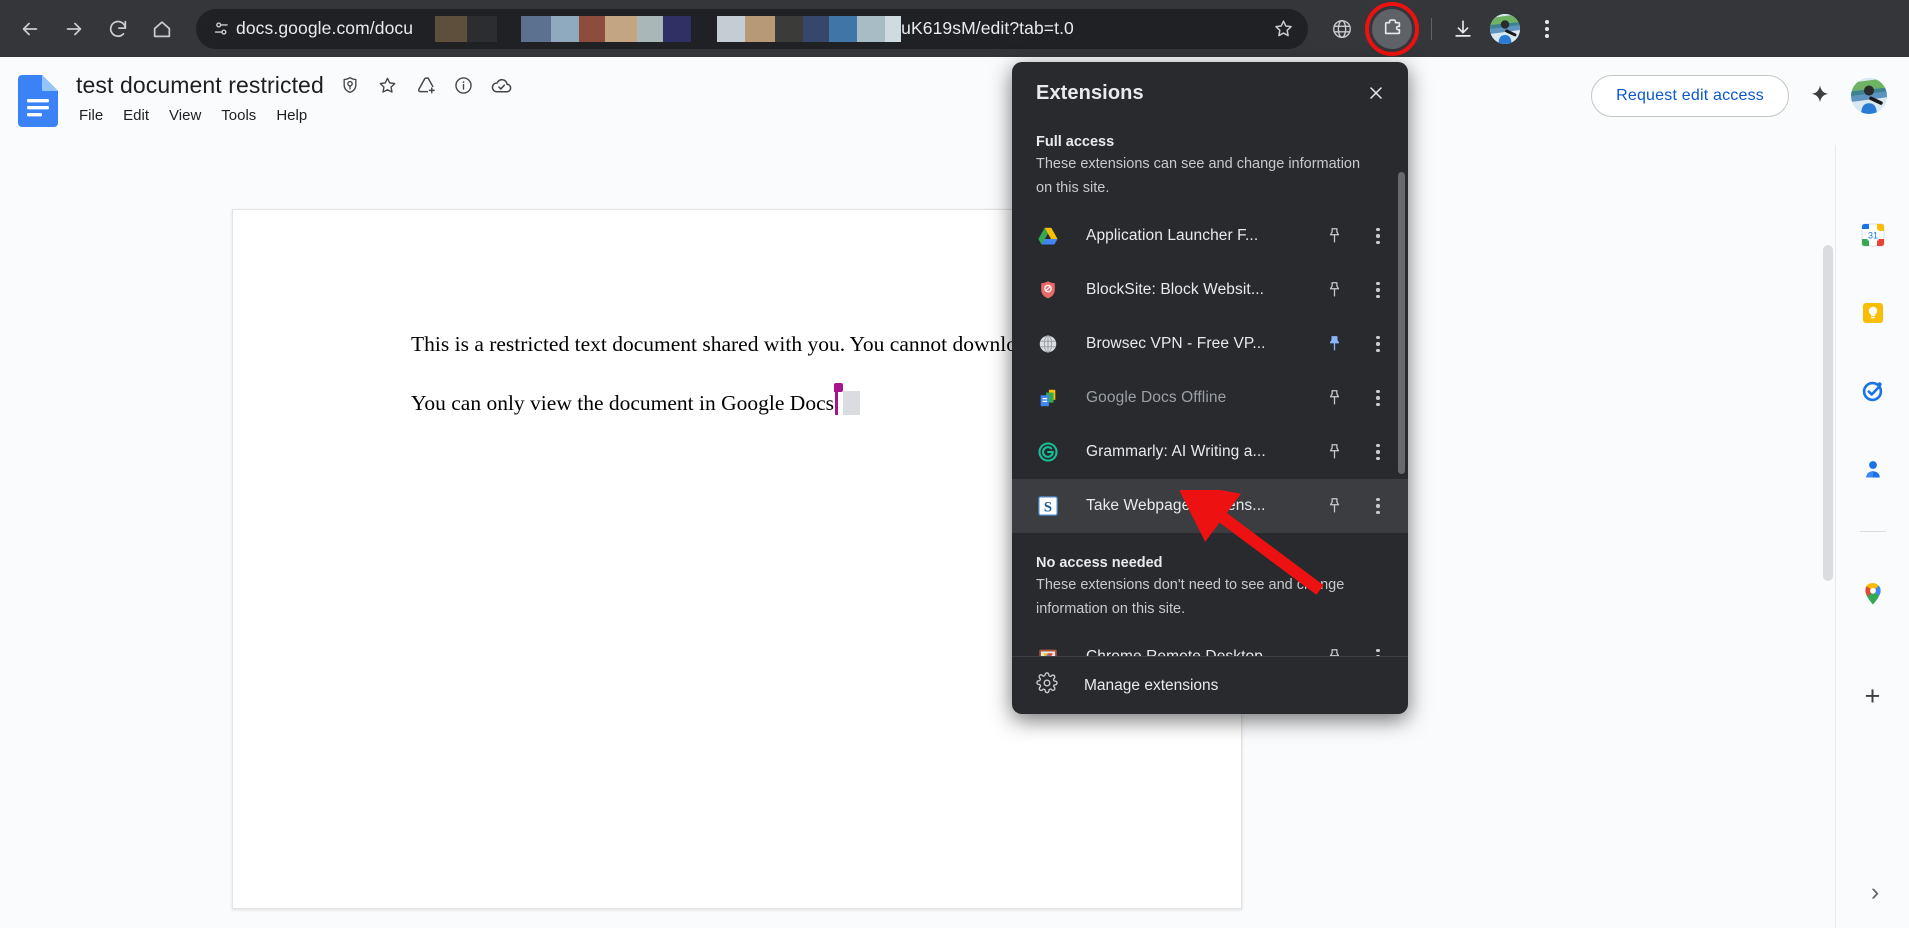 This screenshot has height=928, width=1909. I want to click on pin-icon-active, so click(1334, 344).